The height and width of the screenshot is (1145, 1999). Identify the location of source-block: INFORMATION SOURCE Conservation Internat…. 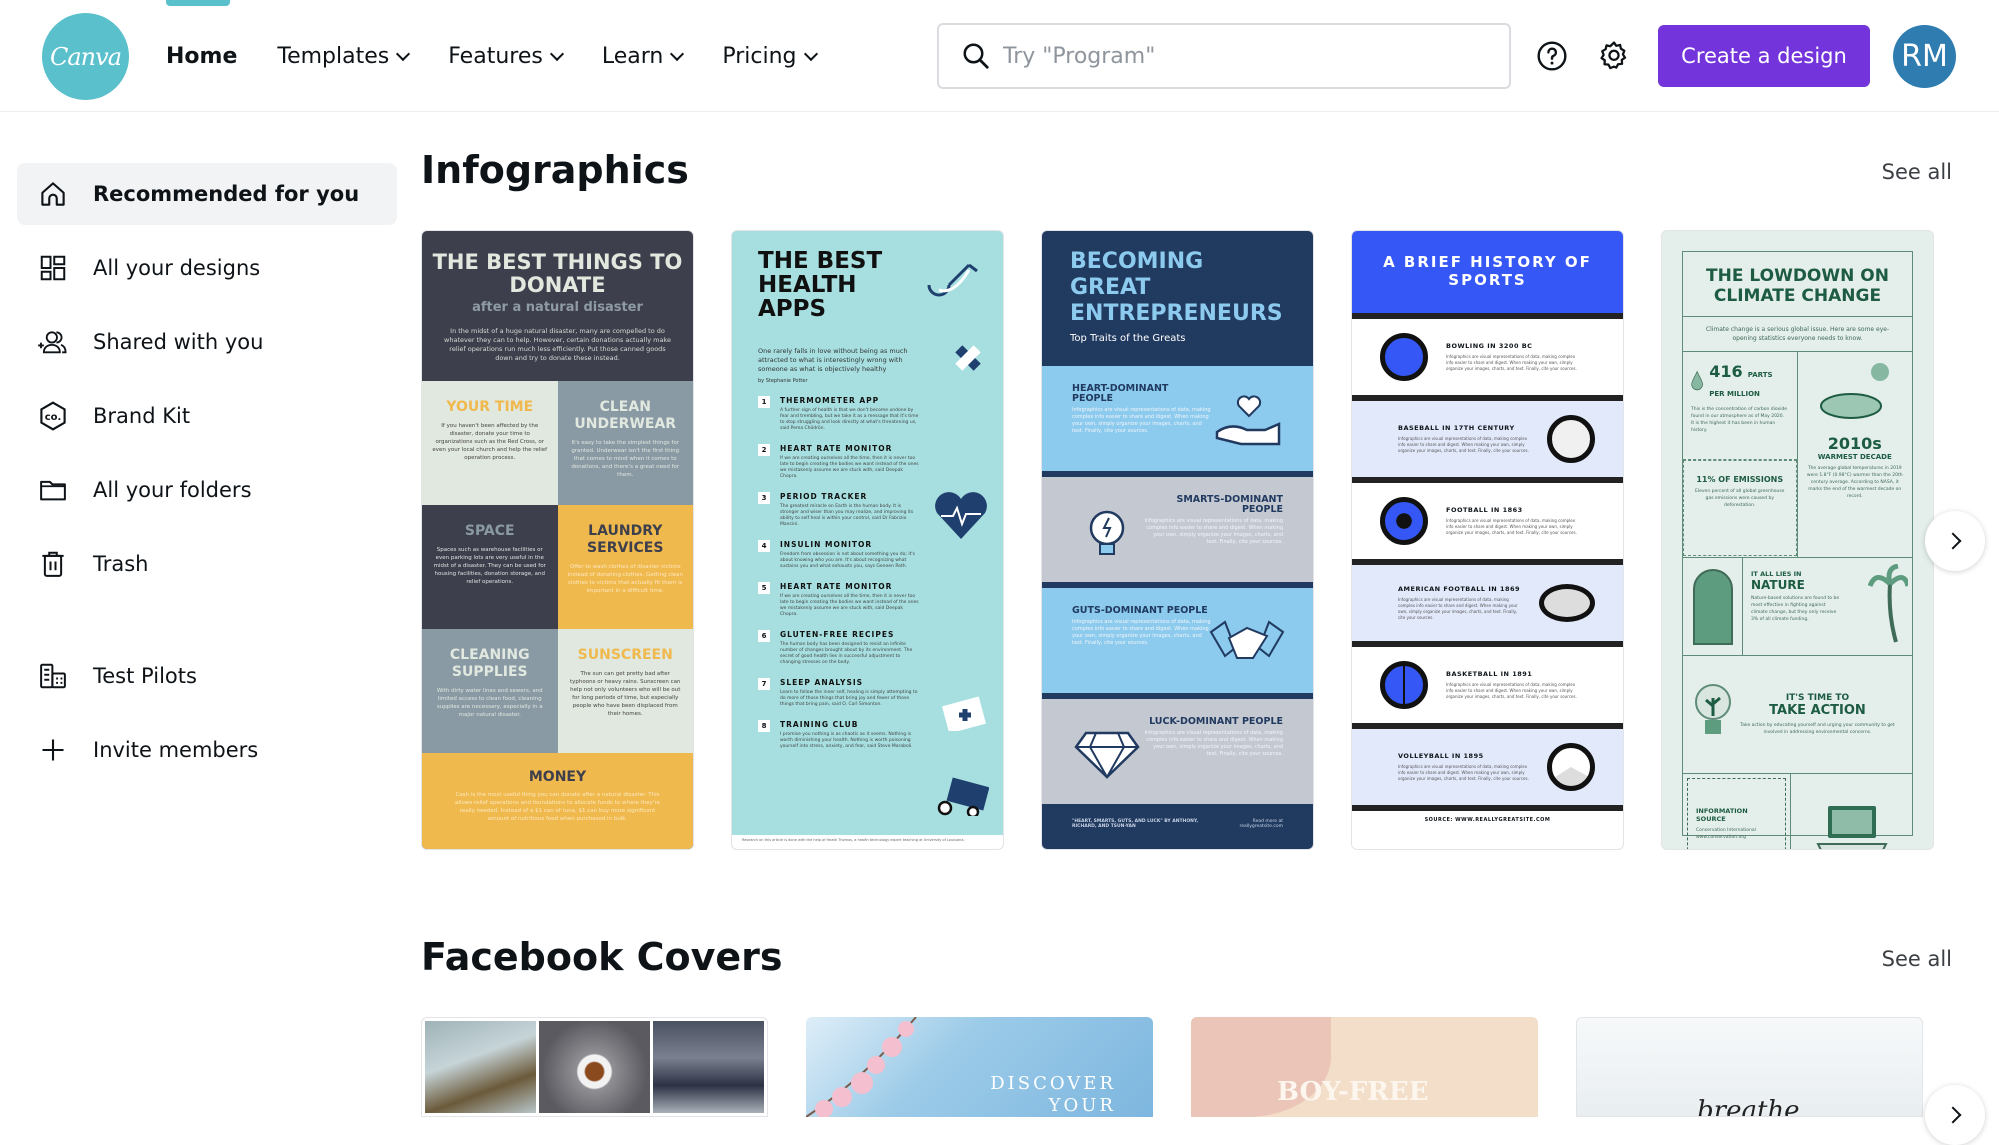
(1737, 811).